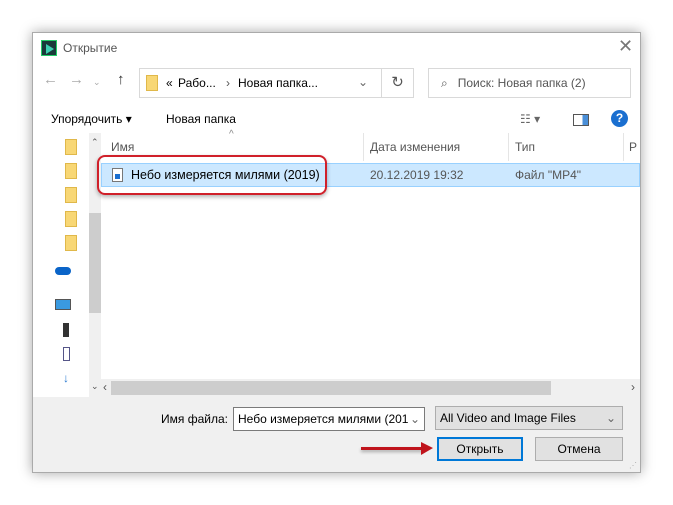 The width and height of the screenshot is (673, 505). Describe the element at coordinates (392, 448) in the screenshot. I see `arrow-annotation` at that location.